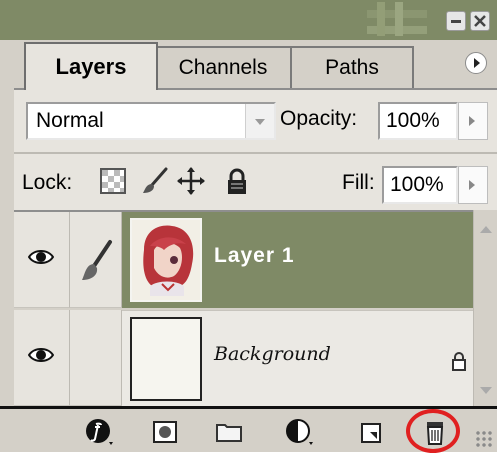 This screenshot has height=453, width=497. I want to click on anime-girl-thumbnail-image, so click(168, 260).